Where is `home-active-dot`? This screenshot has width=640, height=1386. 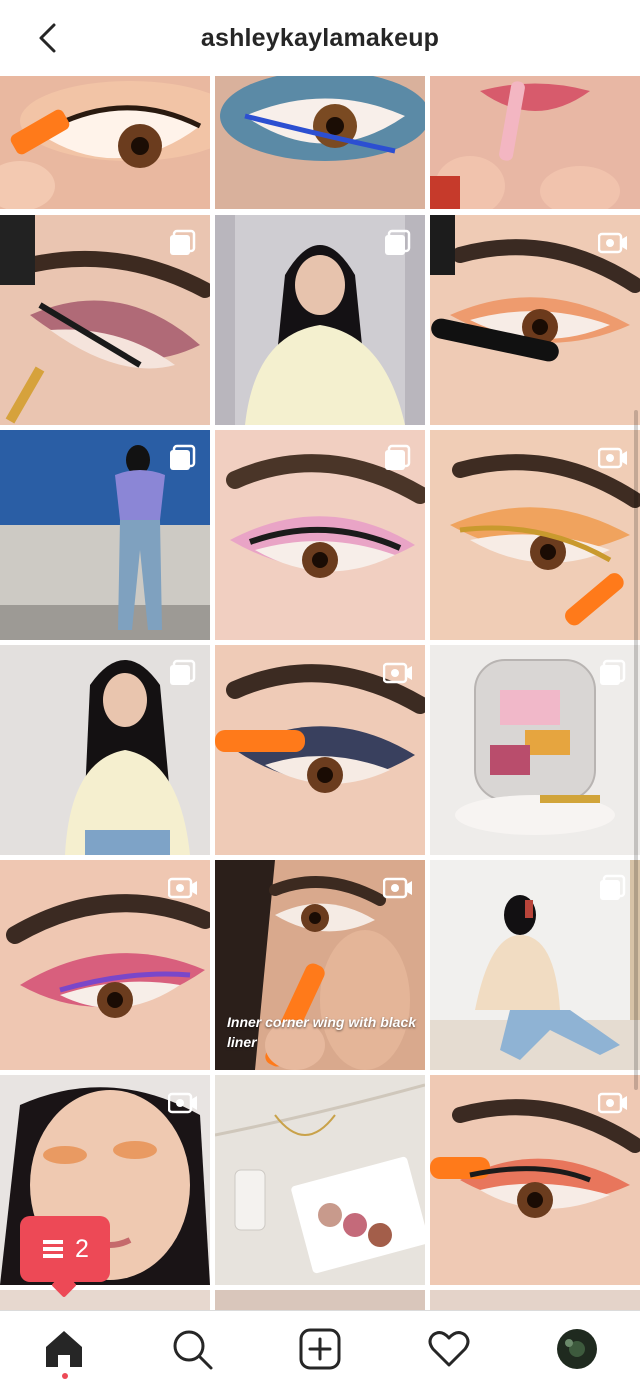
home-active-dot is located at coordinates (65, 1376).